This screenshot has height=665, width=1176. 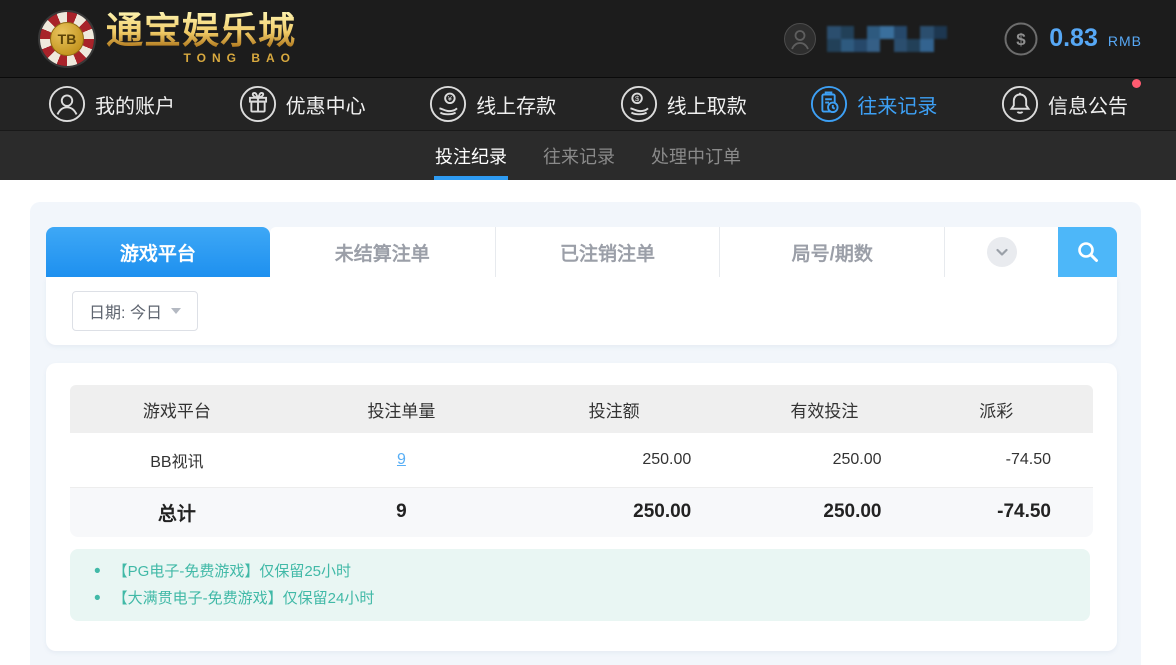 I want to click on brand-logo: TB 通宝娱乐城 TONG BAO, so click(x=168, y=38).